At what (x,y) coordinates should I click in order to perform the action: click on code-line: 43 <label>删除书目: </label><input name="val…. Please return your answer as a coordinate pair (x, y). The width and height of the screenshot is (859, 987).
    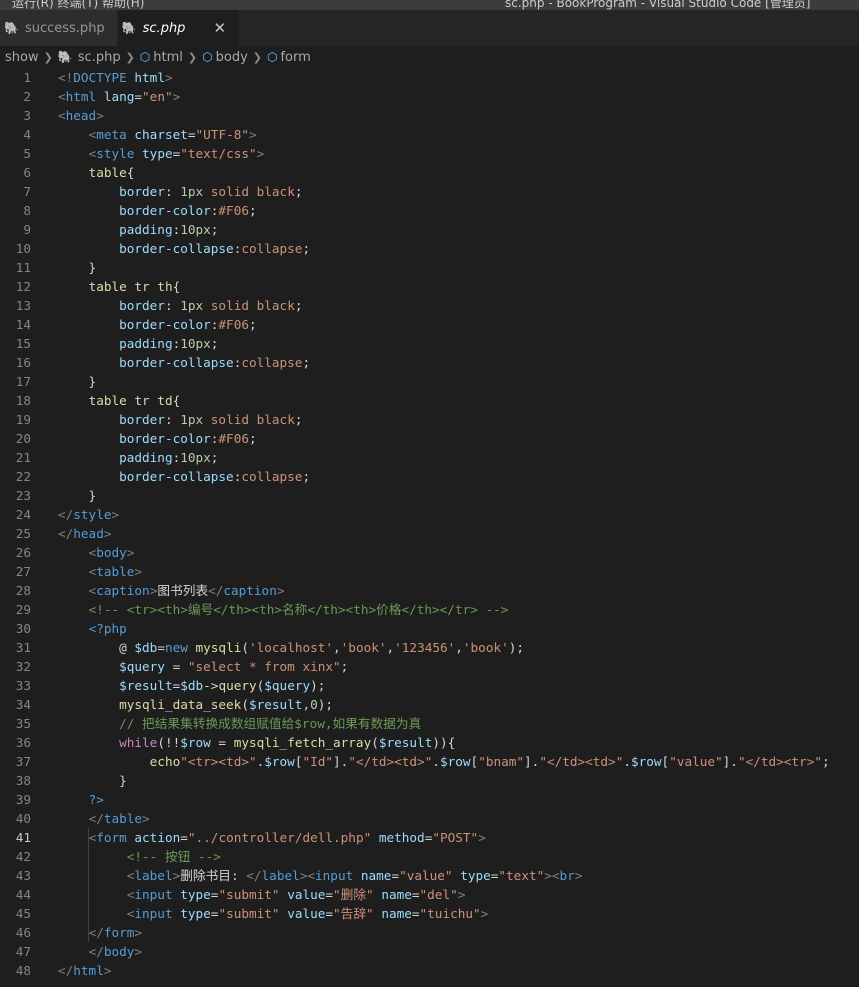
    Looking at the image, I should click on (429, 875).